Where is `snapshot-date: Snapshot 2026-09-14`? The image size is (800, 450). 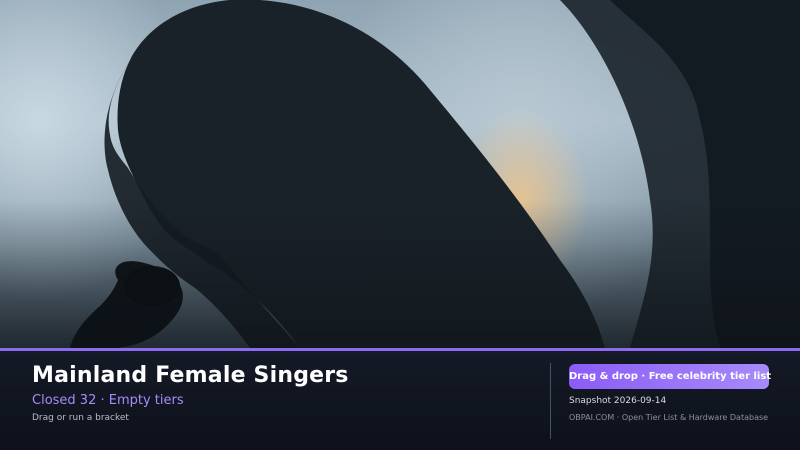 snapshot-date: Snapshot 2026-09-14 is located at coordinates (618, 401).